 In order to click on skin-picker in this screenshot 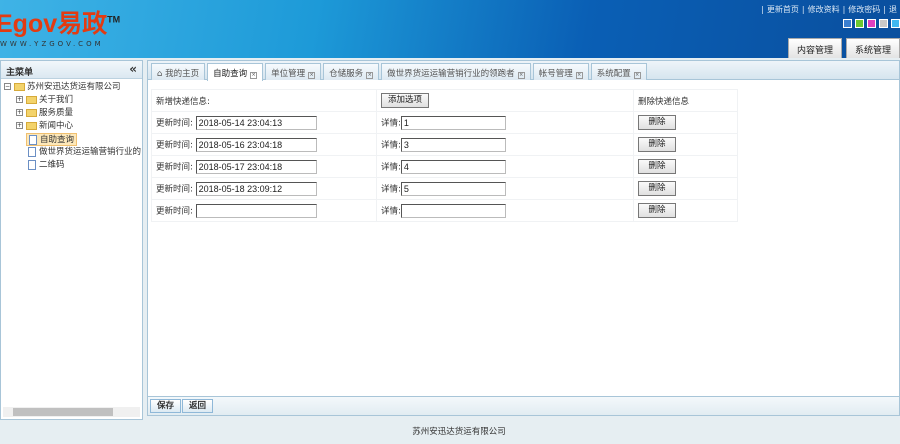, I will do `click(871, 23)`.